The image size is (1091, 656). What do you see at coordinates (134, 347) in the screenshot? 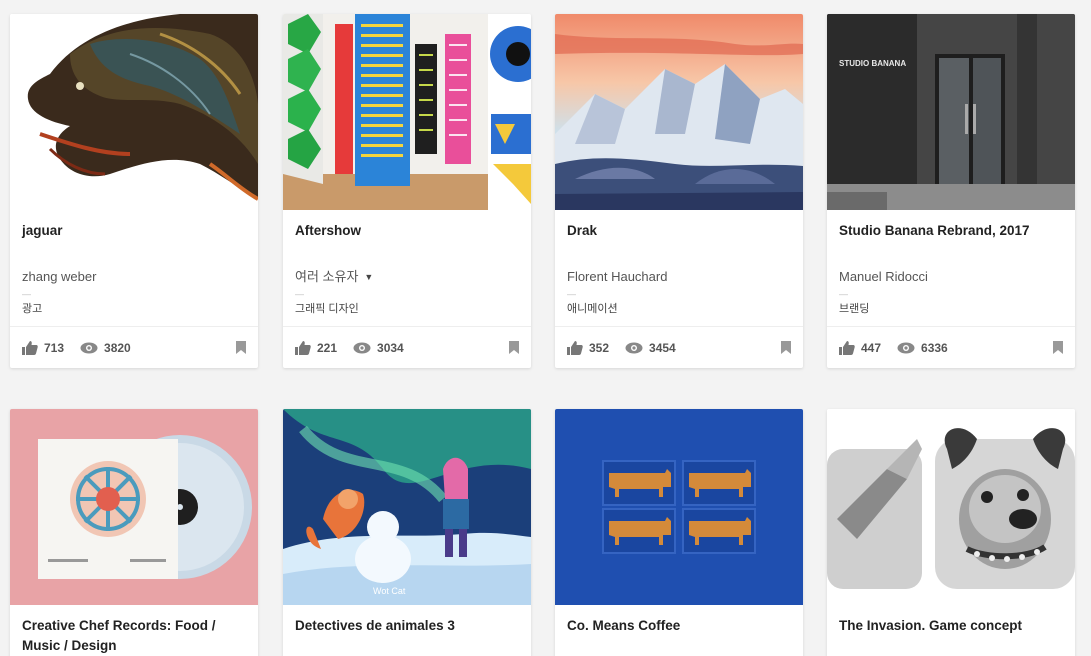
I see `project-stats: 713 3820` at bounding box center [134, 347].